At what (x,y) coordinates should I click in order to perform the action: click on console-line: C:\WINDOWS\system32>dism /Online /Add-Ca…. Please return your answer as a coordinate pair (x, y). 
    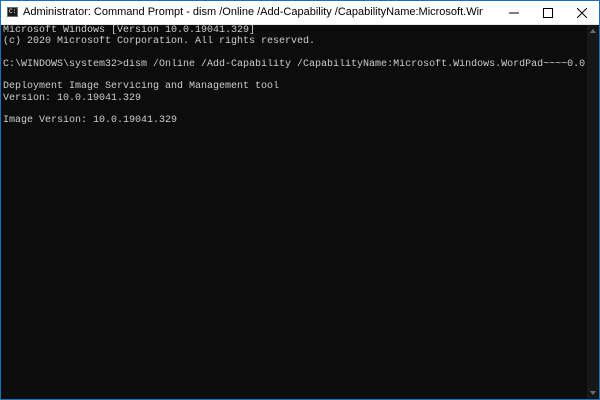
    Looking at the image, I should click on (295, 64).